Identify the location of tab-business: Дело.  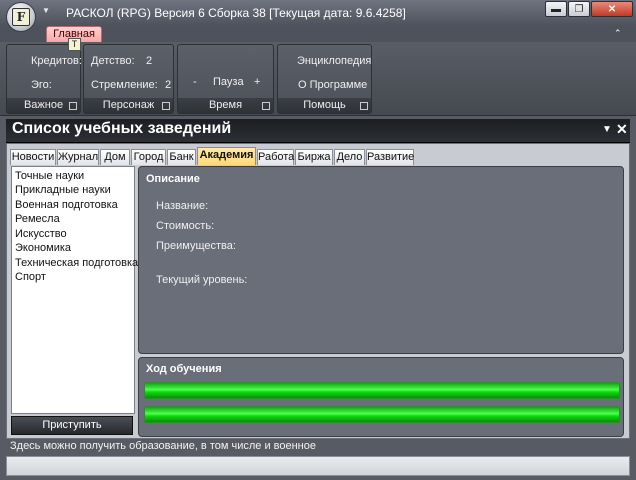
(349, 157).